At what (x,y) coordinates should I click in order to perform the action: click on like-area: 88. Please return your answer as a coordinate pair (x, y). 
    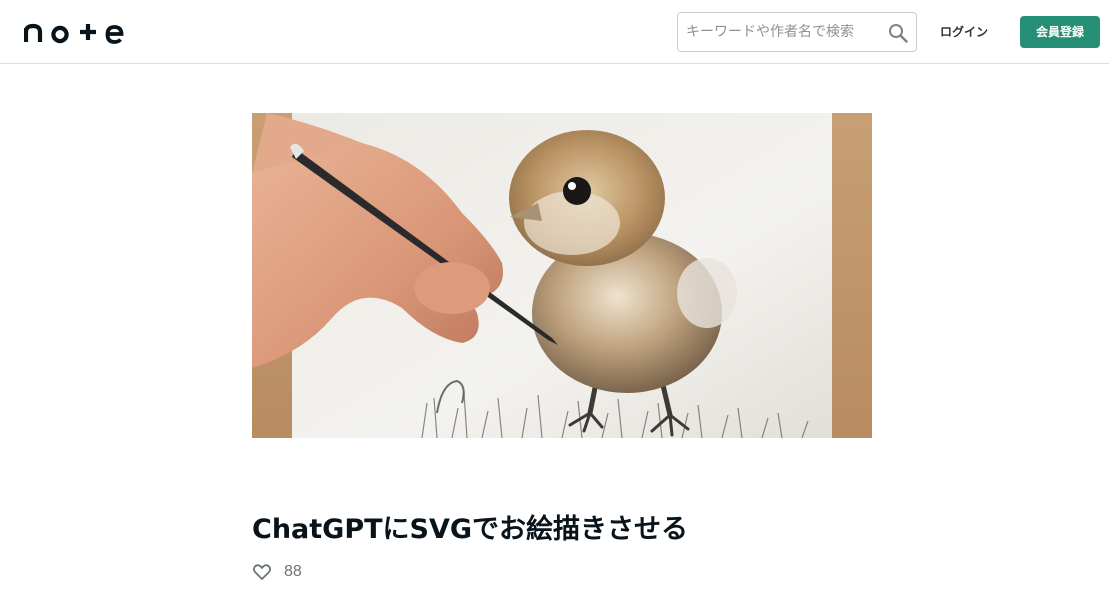
    Looking at the image, I should click on (277, 572).